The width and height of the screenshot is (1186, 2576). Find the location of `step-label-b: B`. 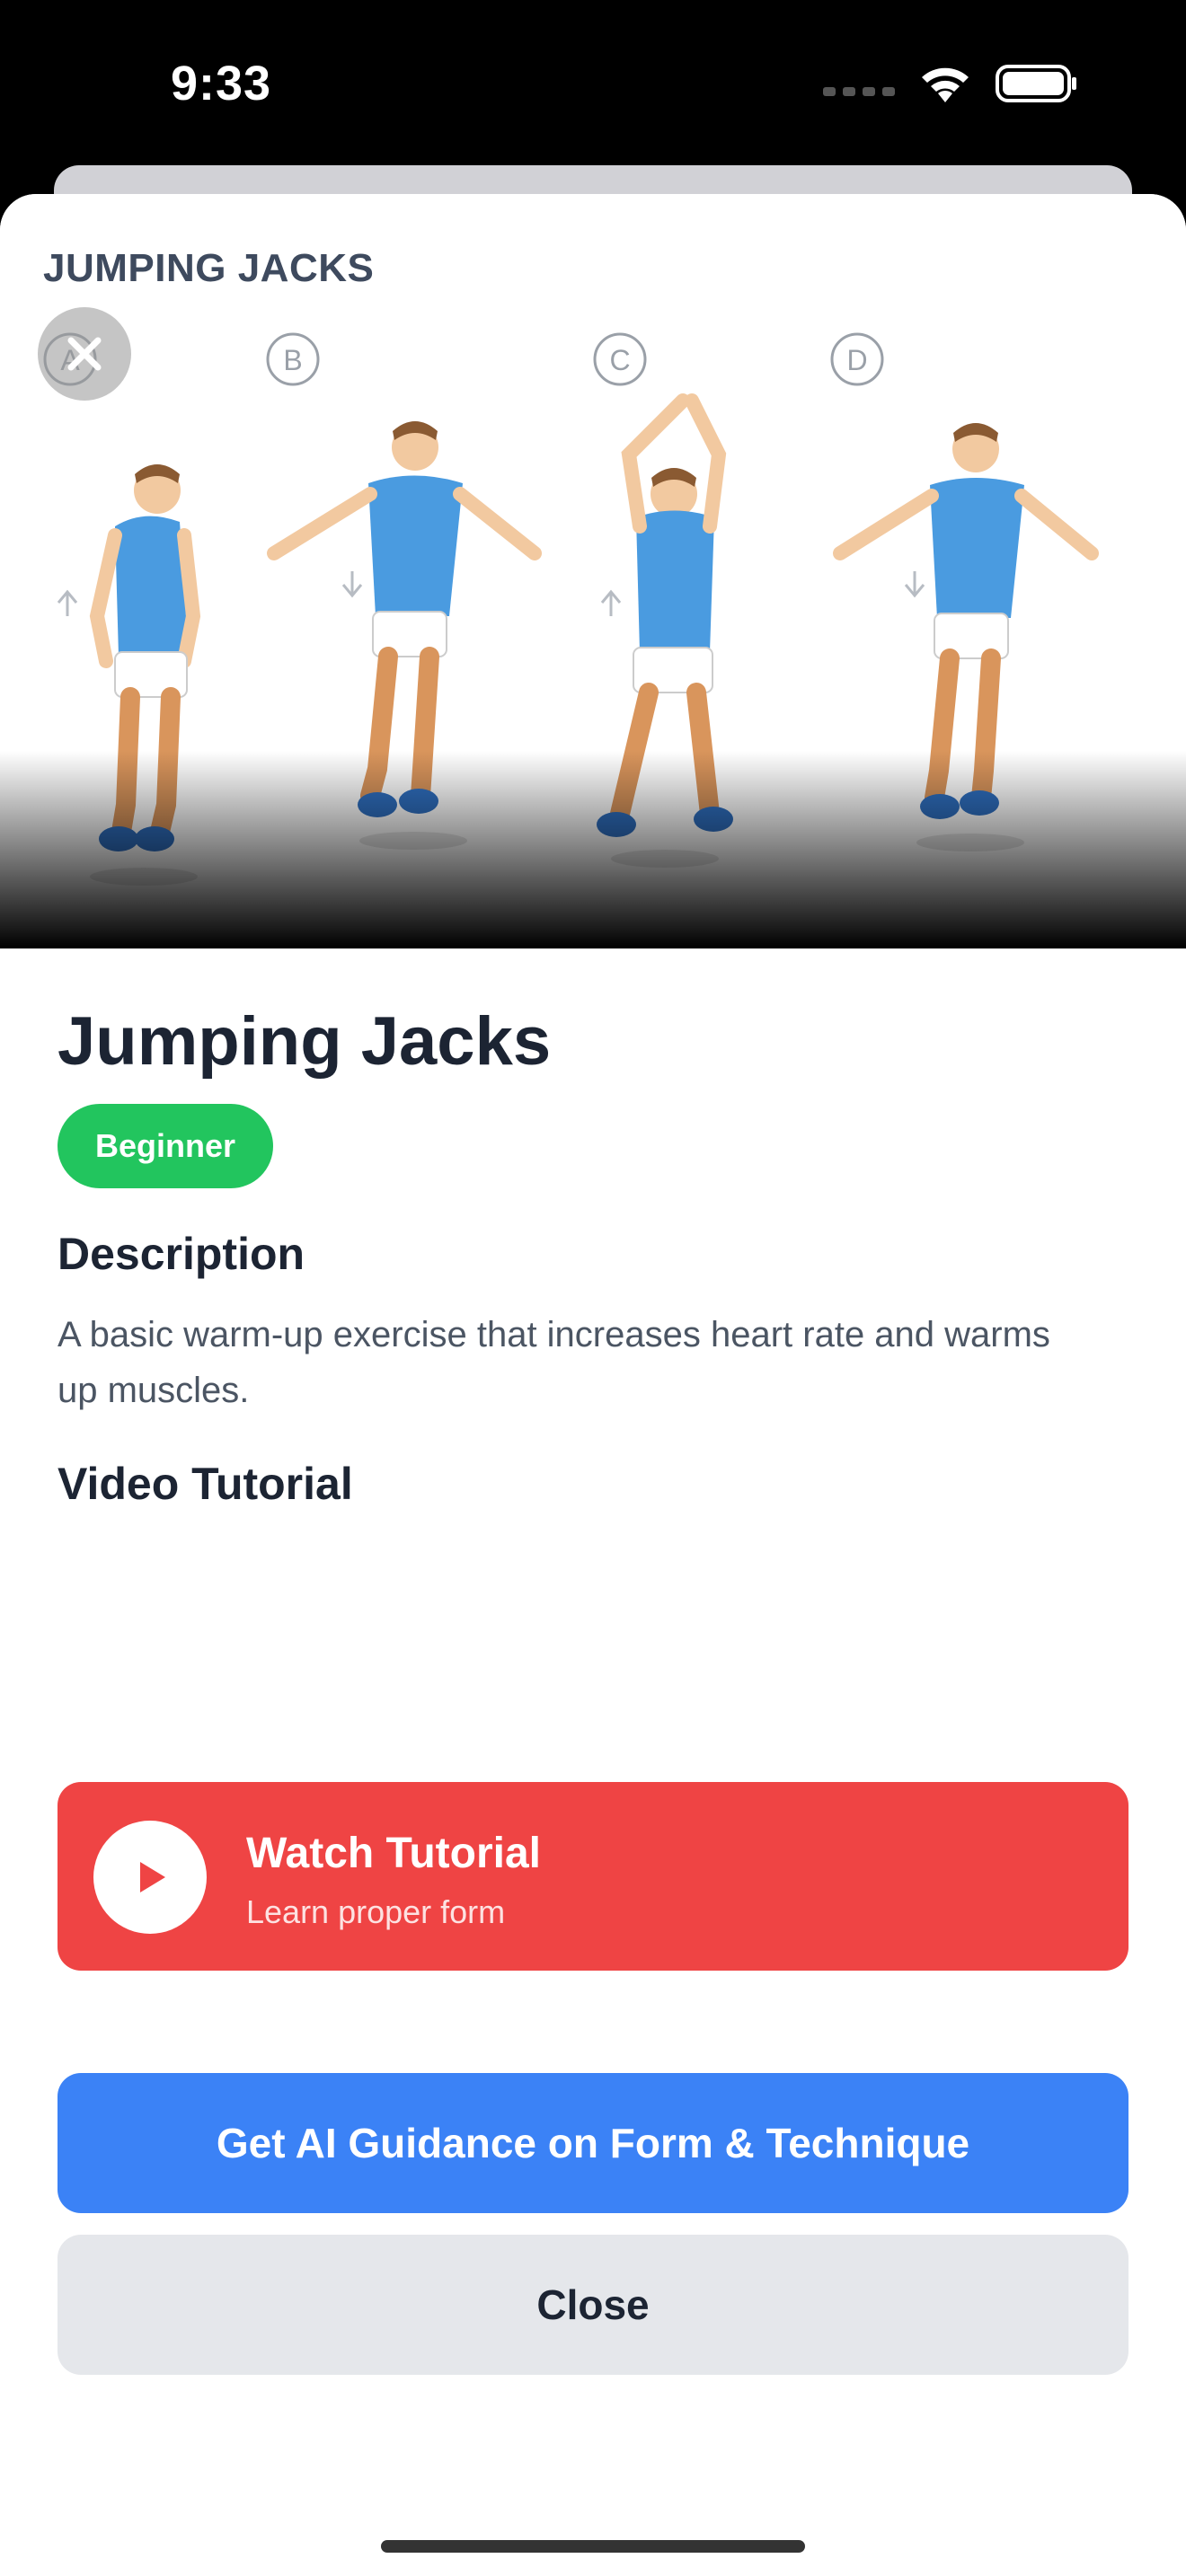

step-label-b: B is located at coordinates (292, 360).